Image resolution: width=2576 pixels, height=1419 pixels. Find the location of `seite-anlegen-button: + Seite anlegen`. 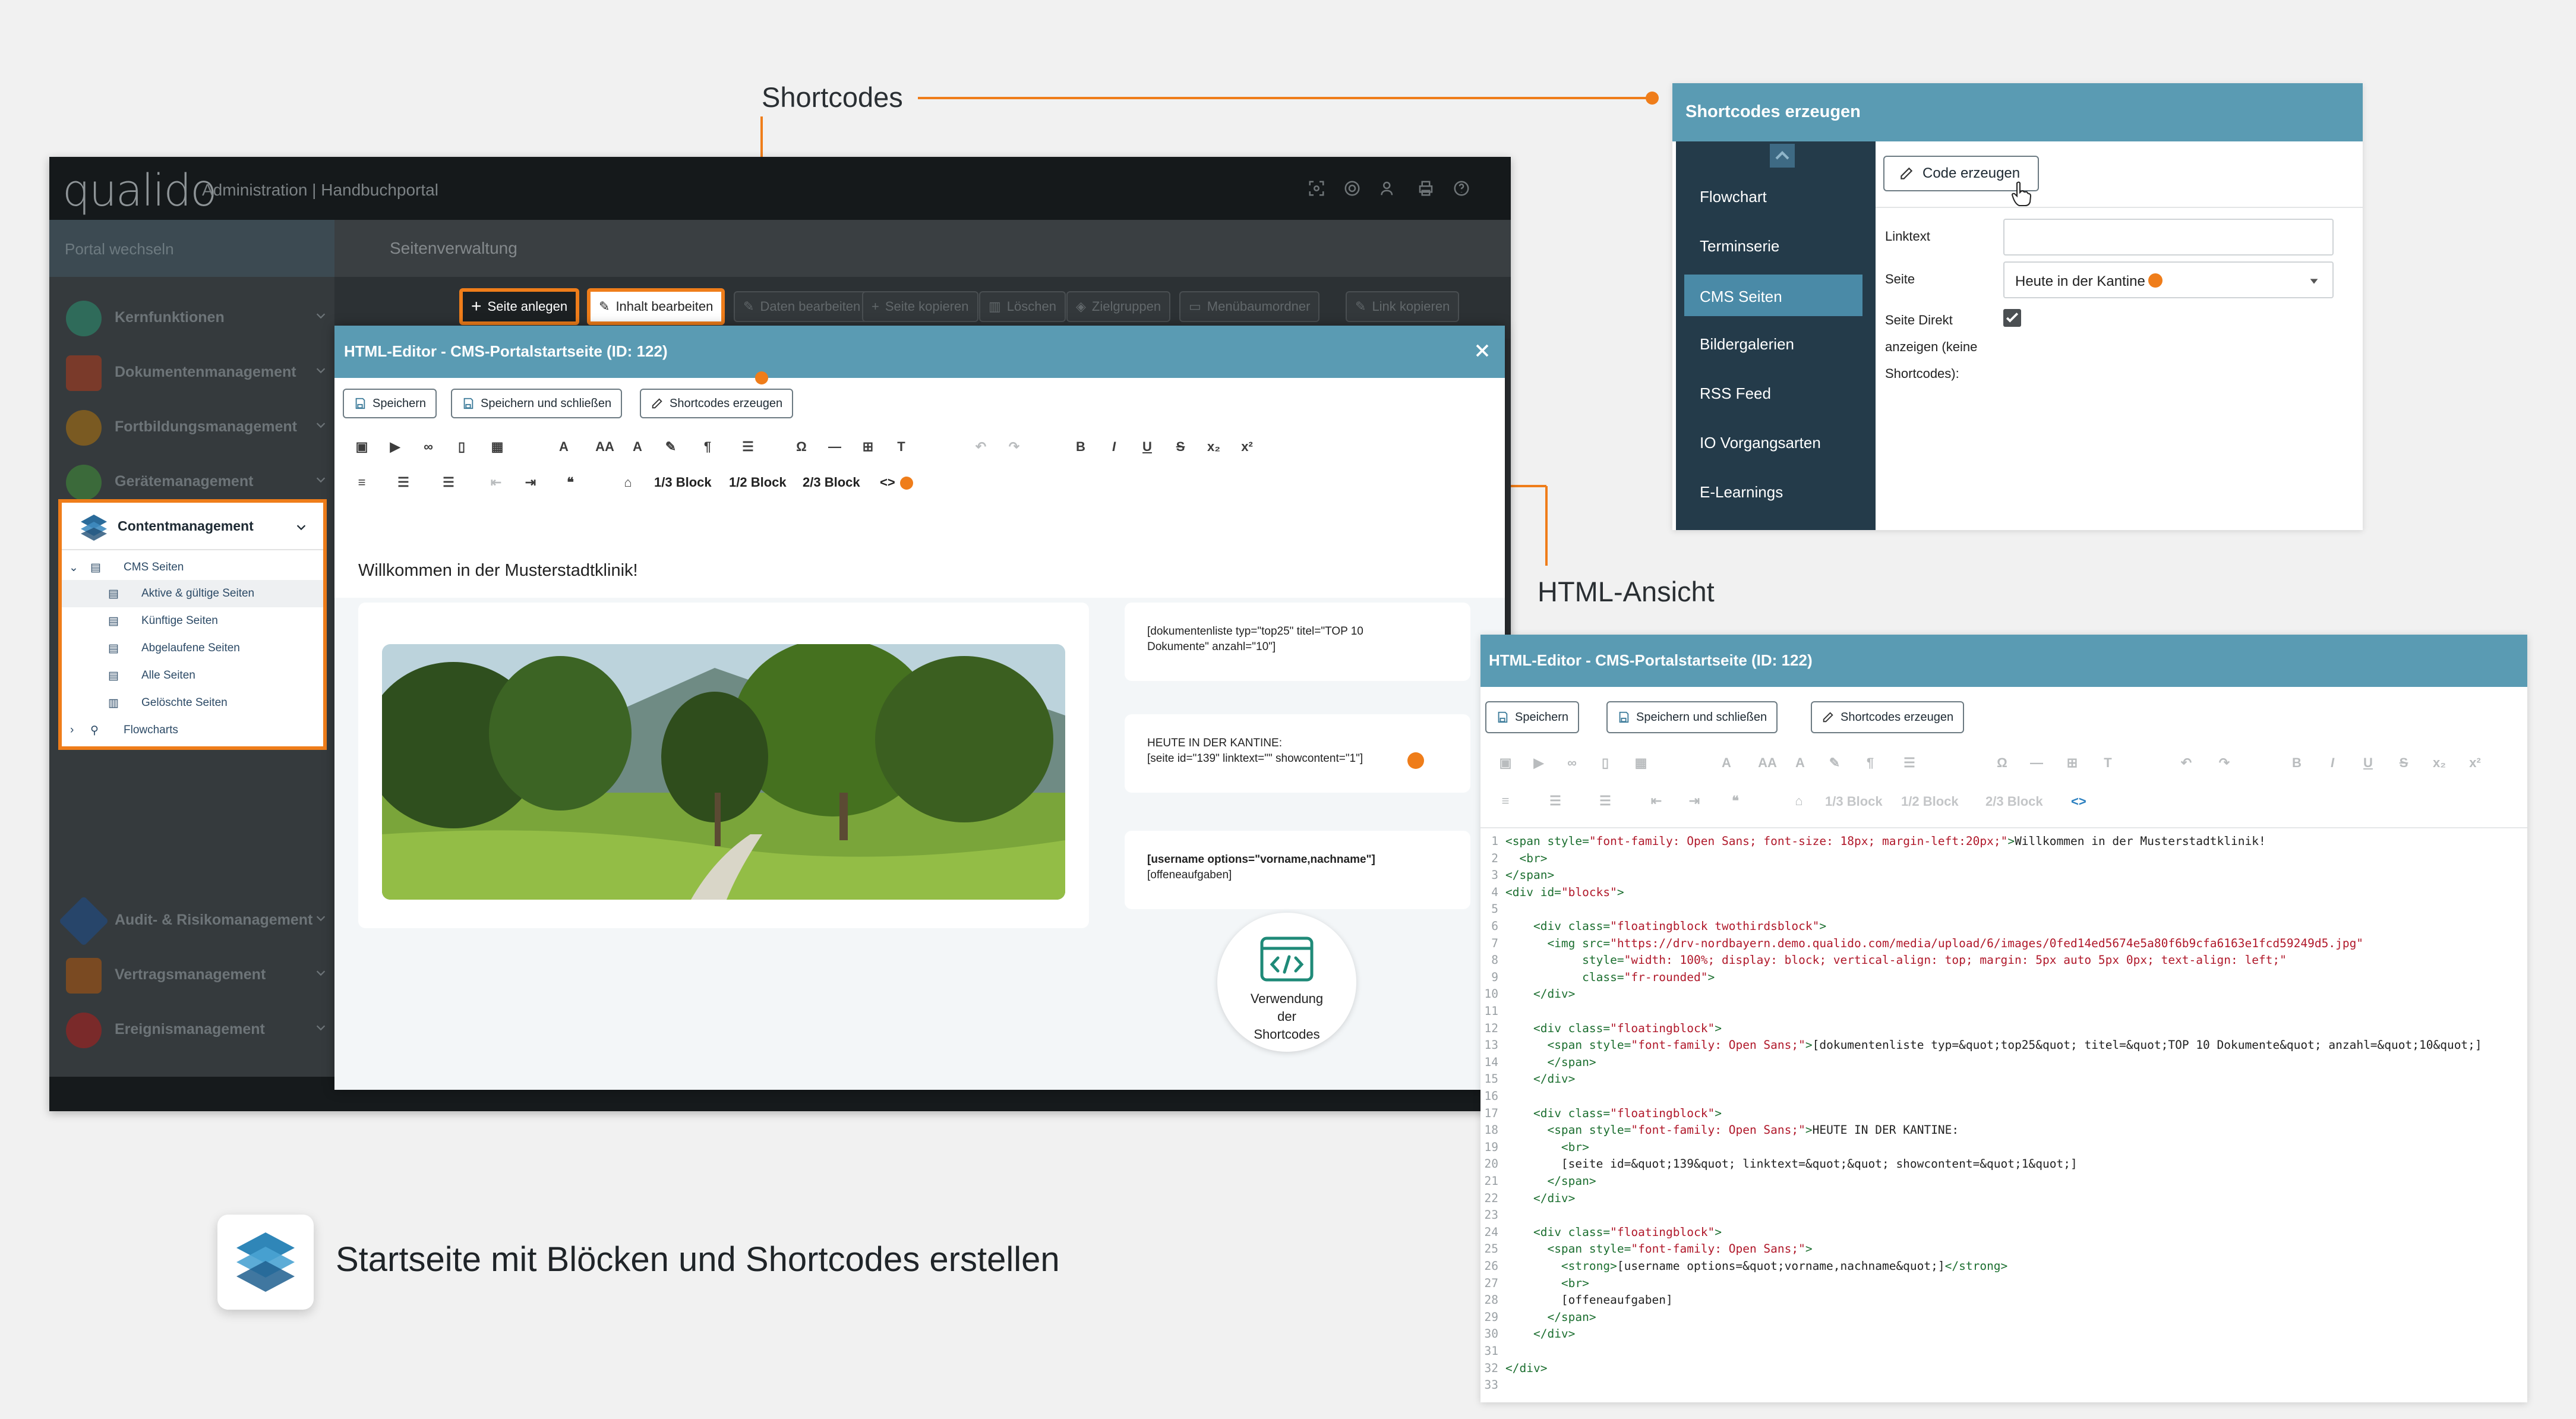

seite-anlegen-button: + Seite anlegen is located at coordinates (519, 306).